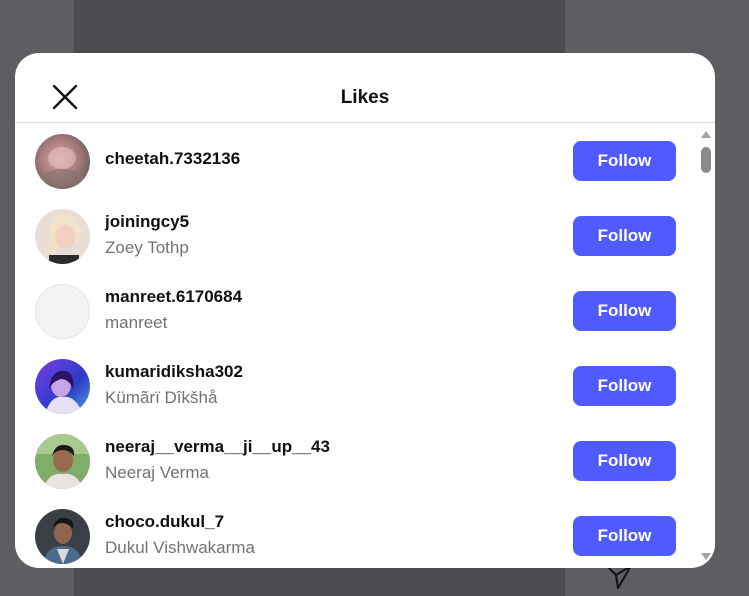 The height and width of the screenshot is (596, 749). Describe the element at coordinates (147, 222) in the screenshot. I see `username: joiningcy5` at that location.